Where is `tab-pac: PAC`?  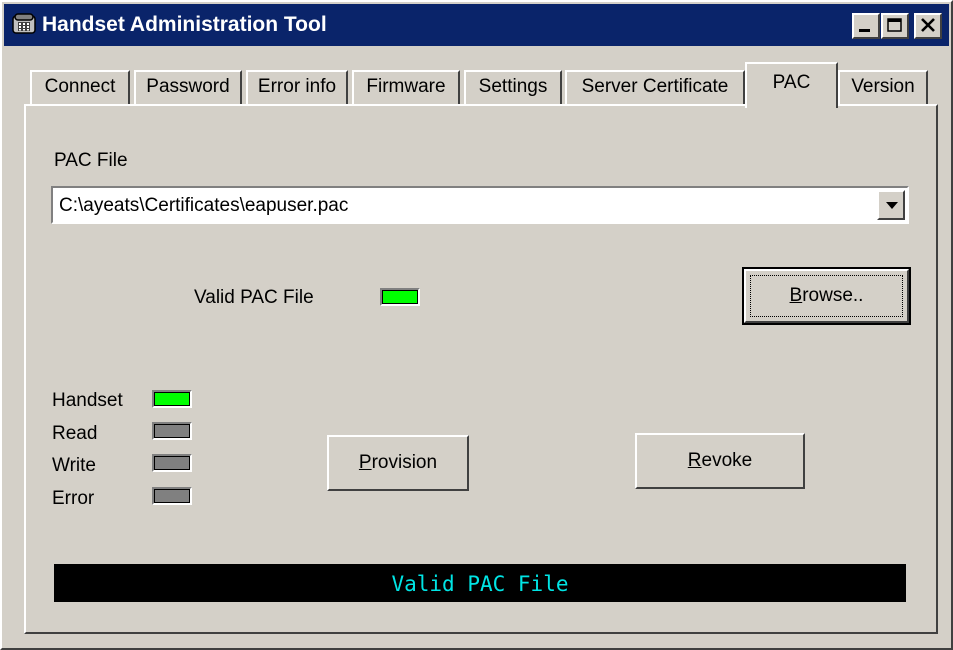 tab-pac: PAC is located at coordinates (791, 85).